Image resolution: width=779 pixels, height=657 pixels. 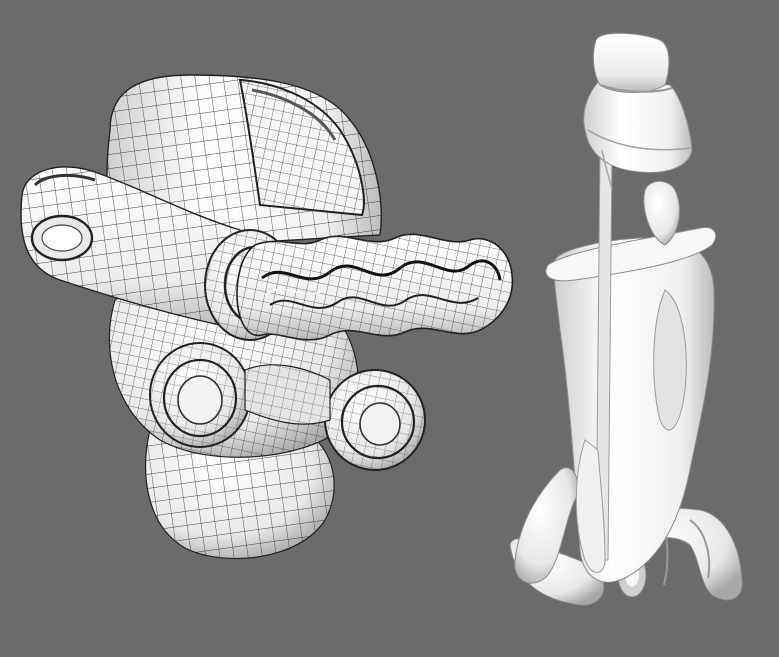 What do you see at coordinates (375, 420) in the screenshot?
I see `mask-filter-right` at bounding box center [375, 420].